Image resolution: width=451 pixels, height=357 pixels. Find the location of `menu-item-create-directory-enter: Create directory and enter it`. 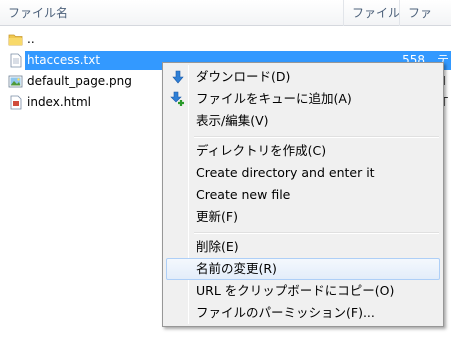

menu-item-create-directory-enter: Create directory and enter it is located at coordinates (303, 173).